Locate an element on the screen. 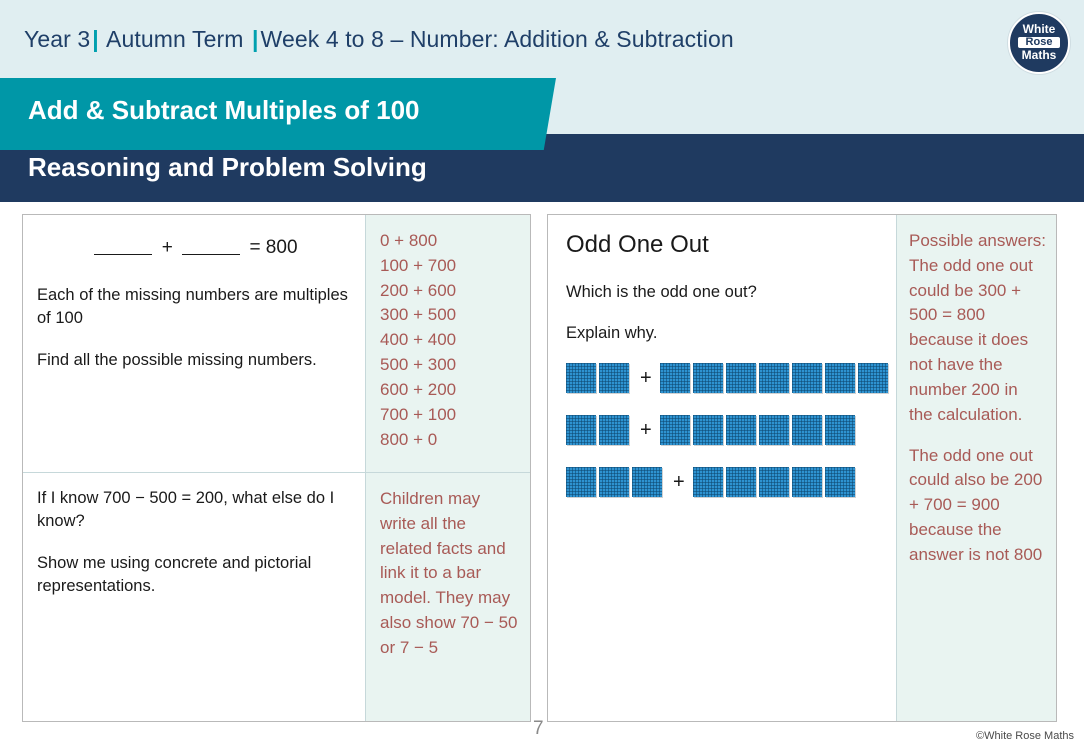 This screenshot has height=750, width=1084. equation-blanks: + = 800 is located at coordinates (194, 248).